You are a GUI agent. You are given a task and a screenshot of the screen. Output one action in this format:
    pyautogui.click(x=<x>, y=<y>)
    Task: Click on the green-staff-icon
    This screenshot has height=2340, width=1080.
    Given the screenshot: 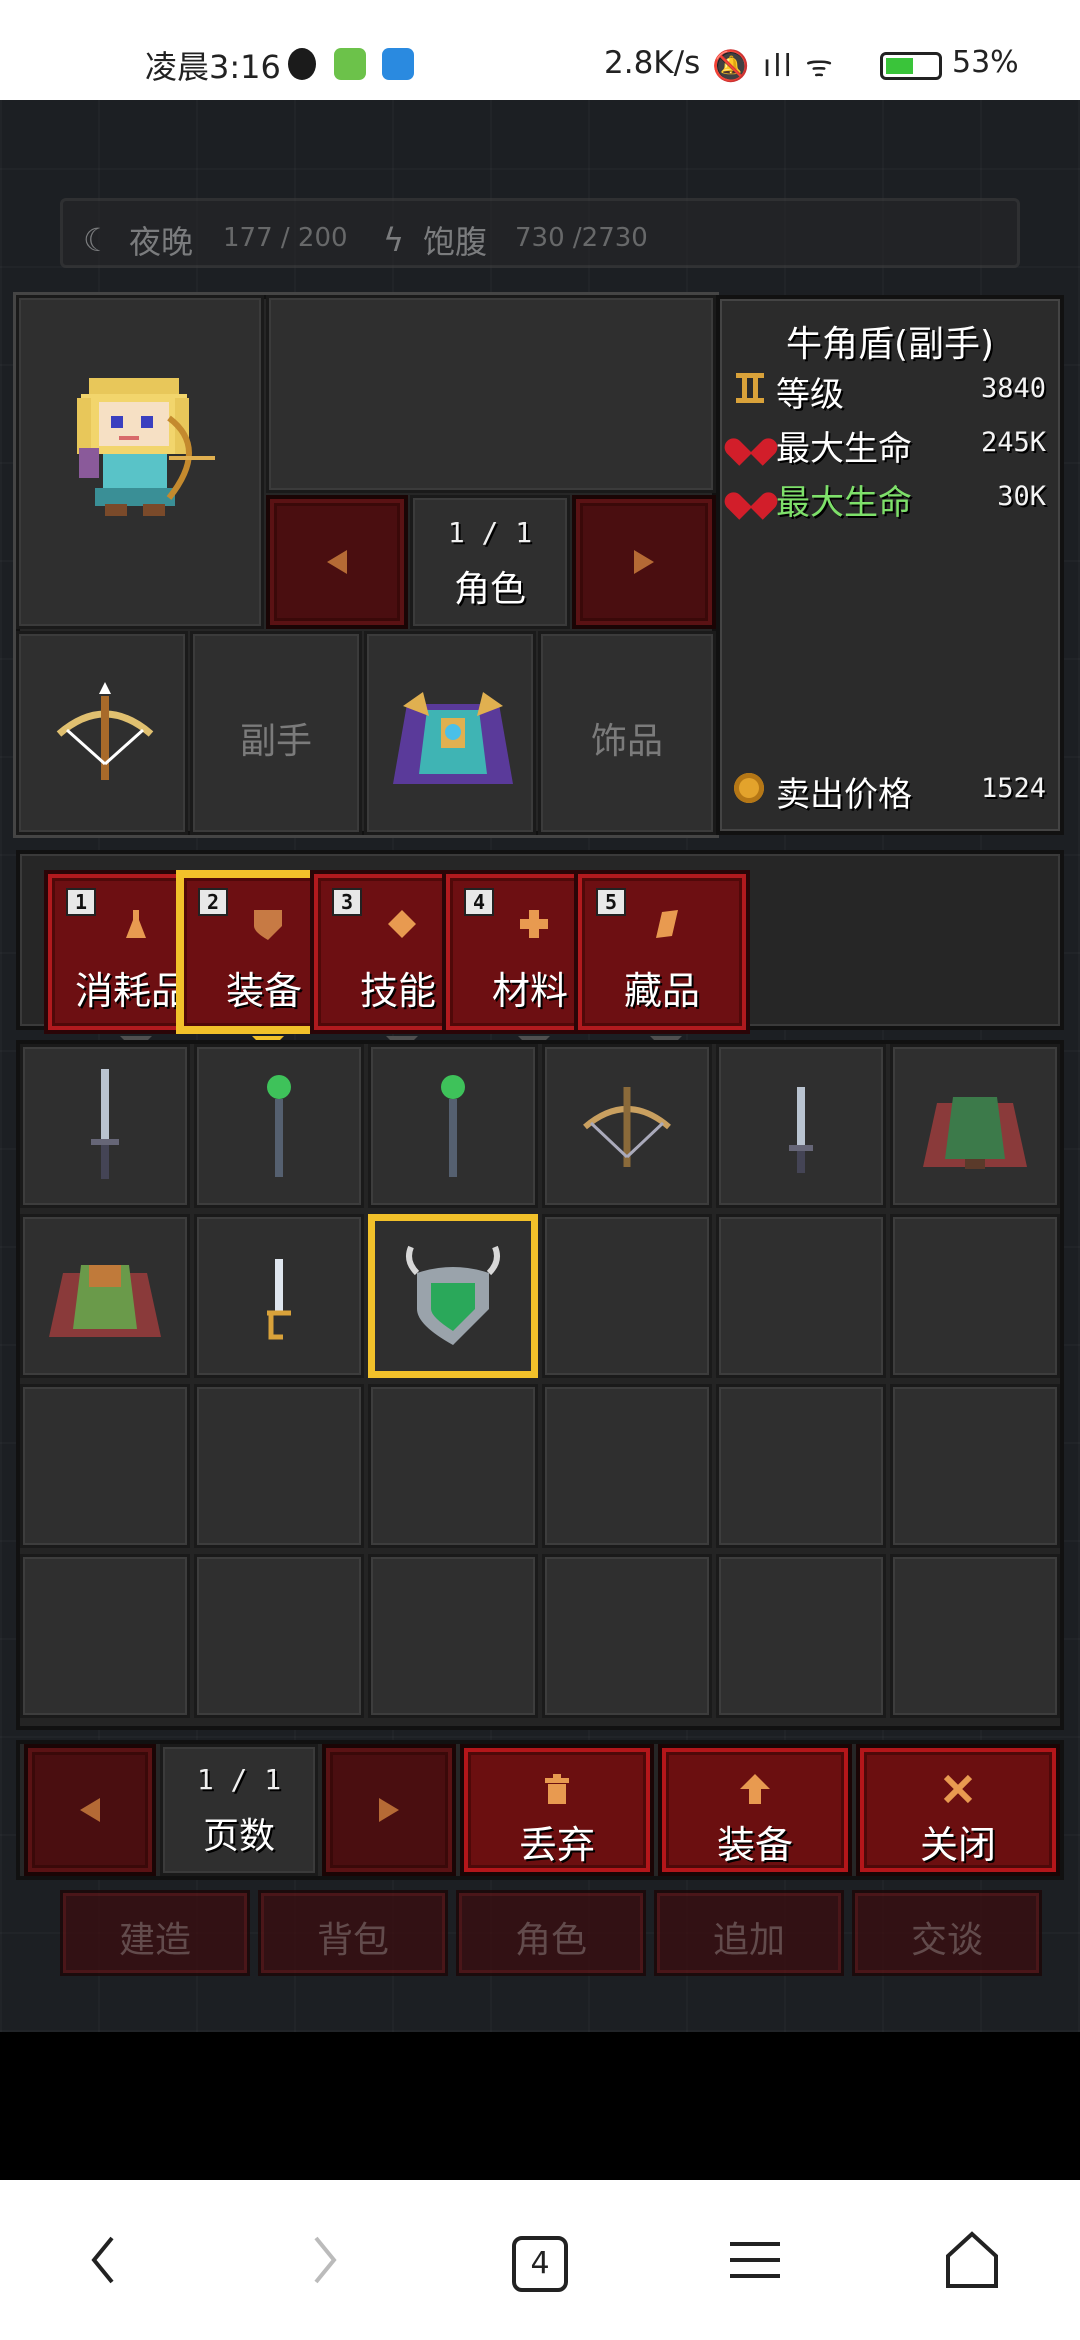 What is the action you would take?
    pyautogui.click(x=453, y=1126)
    